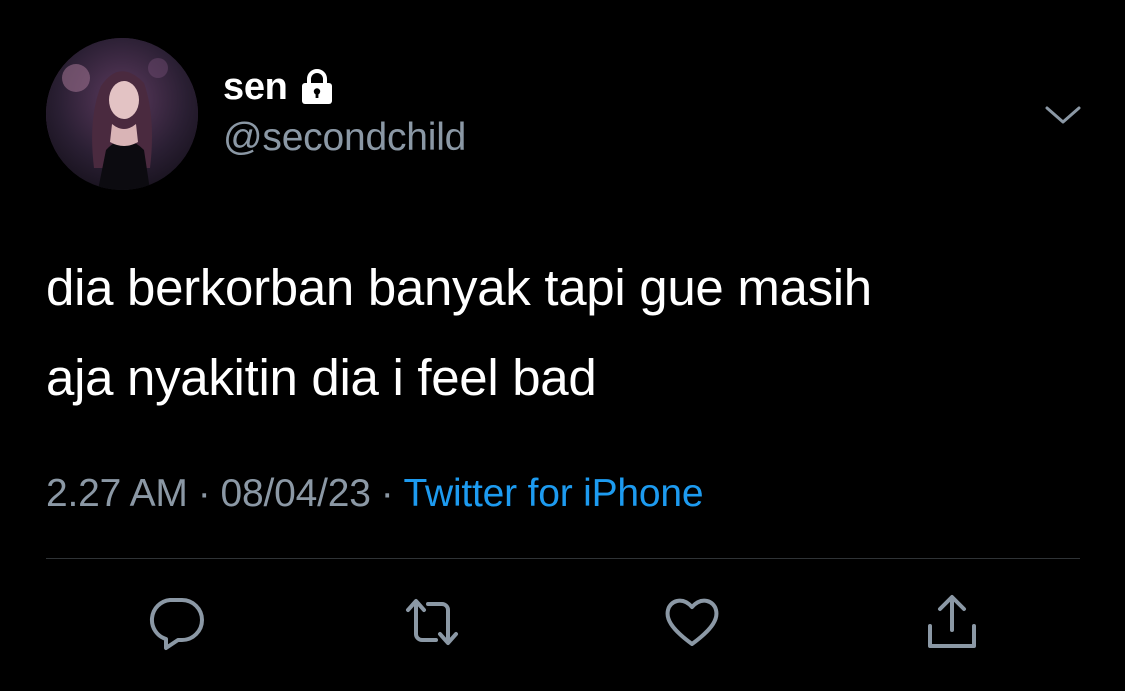  Describe the element at coordinates (563, 558) in the screenshot. I see `divider` at that location.